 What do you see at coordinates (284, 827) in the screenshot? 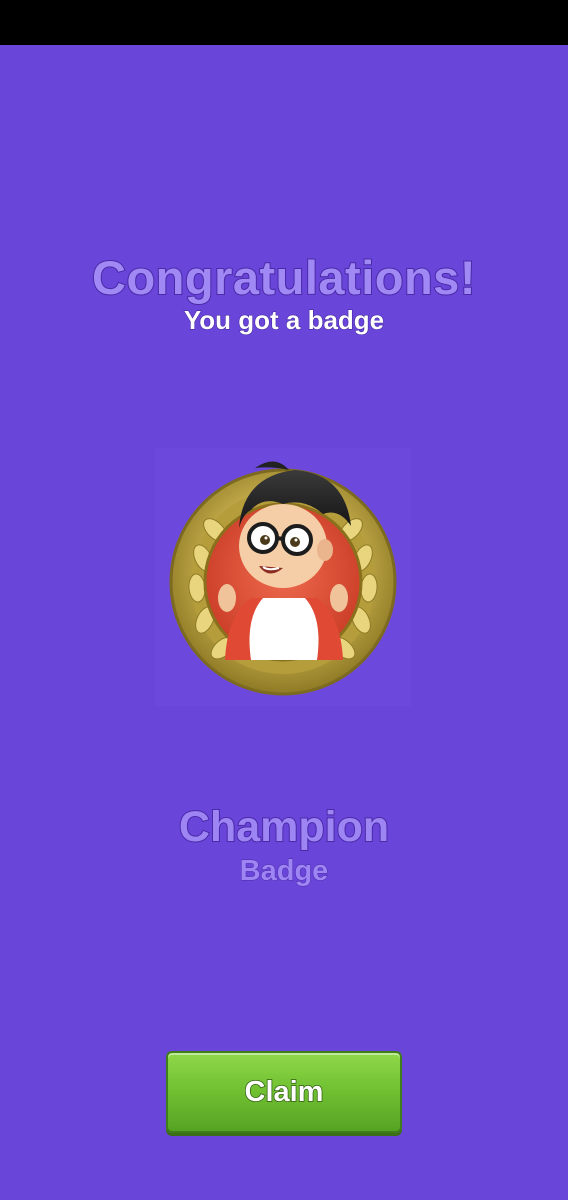
I see `badge-name: Champion` at bounding box center [284, 827].